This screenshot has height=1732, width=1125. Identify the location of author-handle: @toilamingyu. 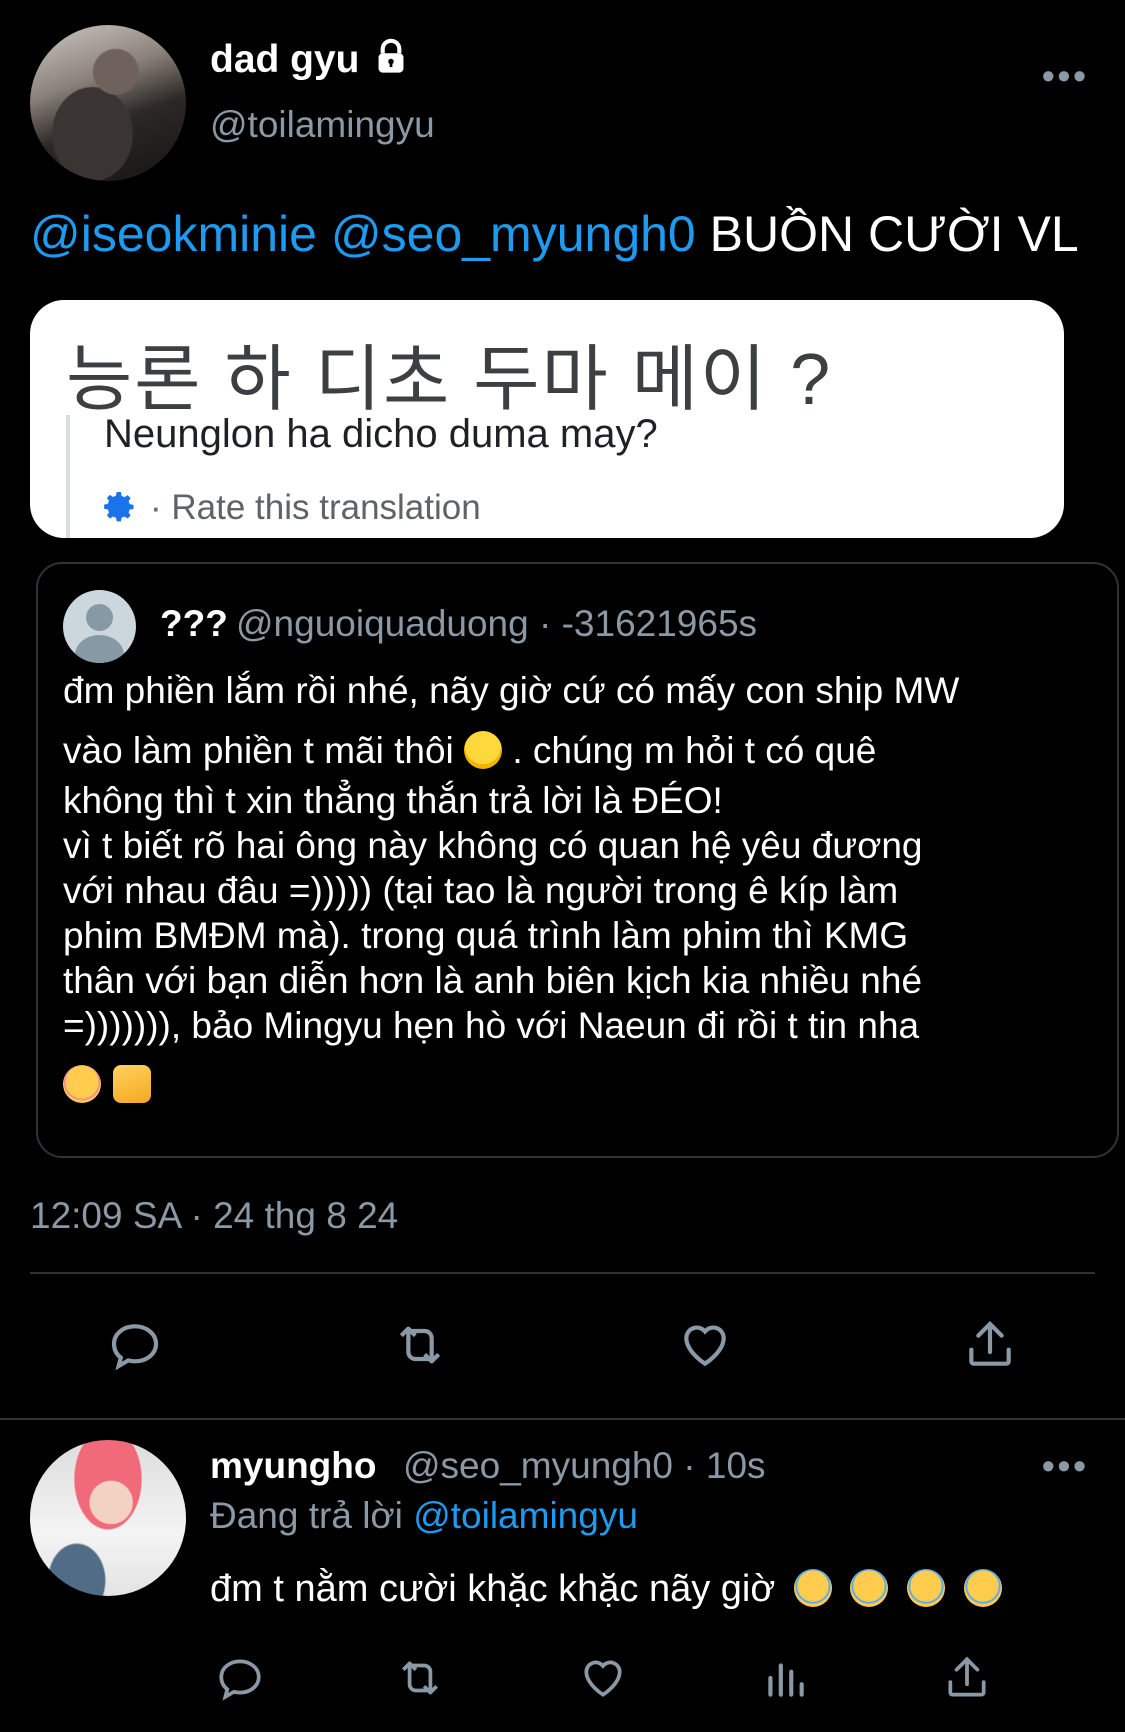
(322, 125).